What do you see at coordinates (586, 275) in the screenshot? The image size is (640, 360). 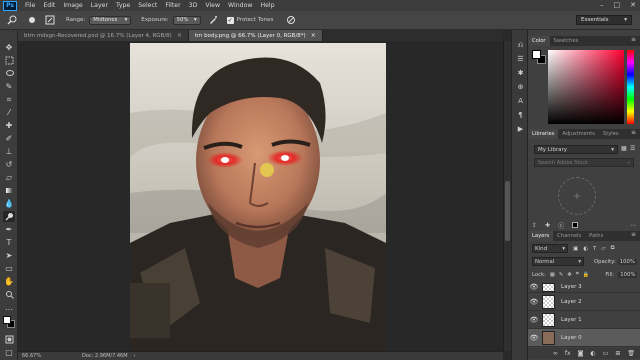 I see `lock-all-icon: 🔒` at bounding box center [586, 275].